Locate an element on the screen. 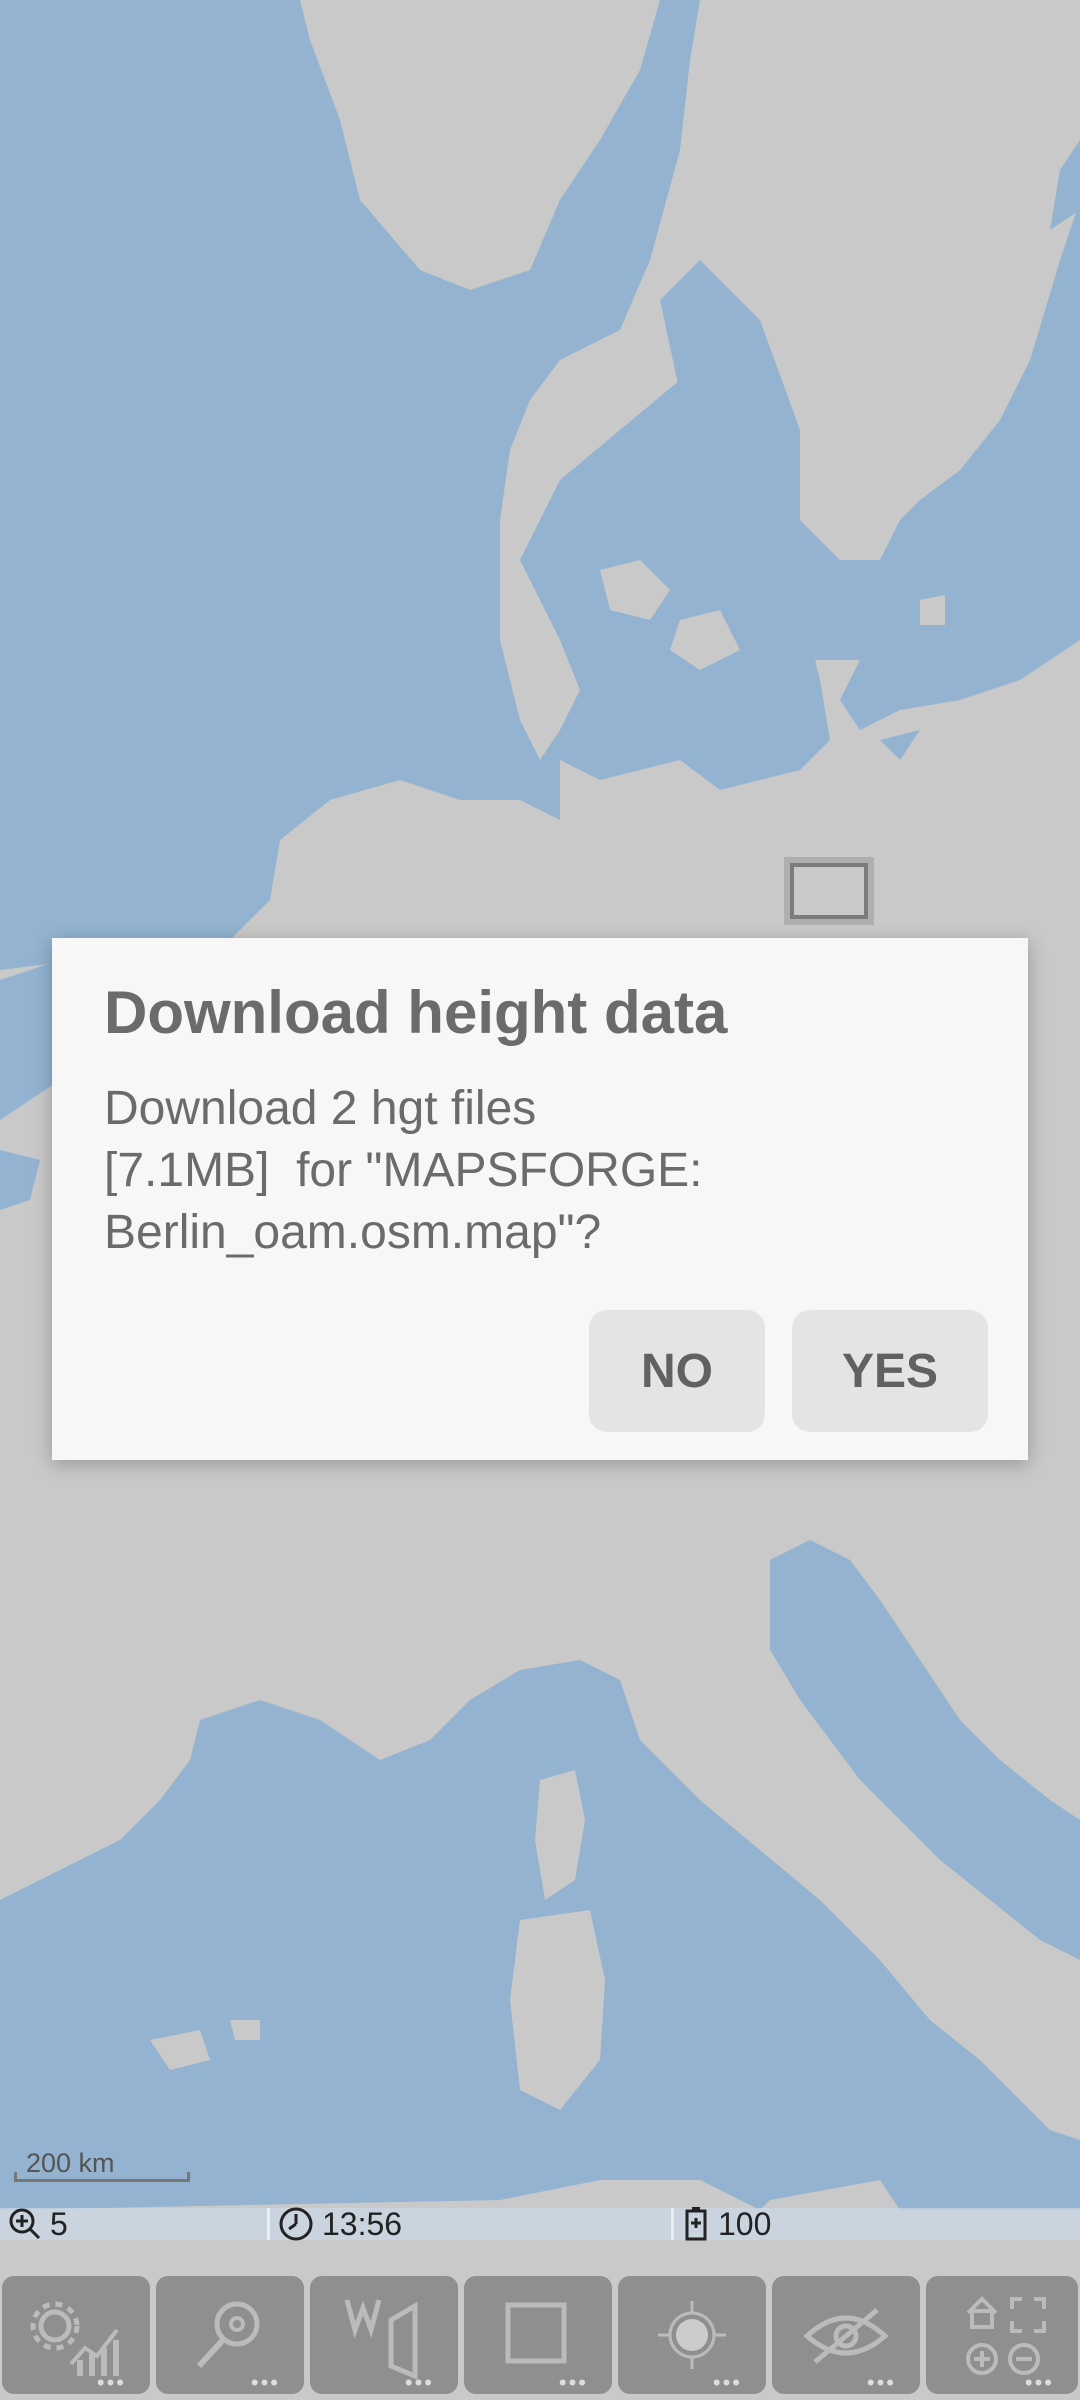 This screenshot has height=2400, width=1080. status-time: 13:56 is located at coordinates (472, 2223).